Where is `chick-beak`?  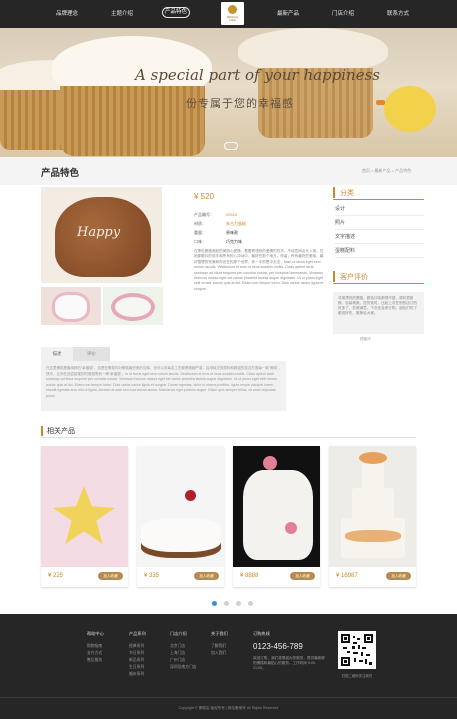
chick-beak is located at coordinates (380, 102).